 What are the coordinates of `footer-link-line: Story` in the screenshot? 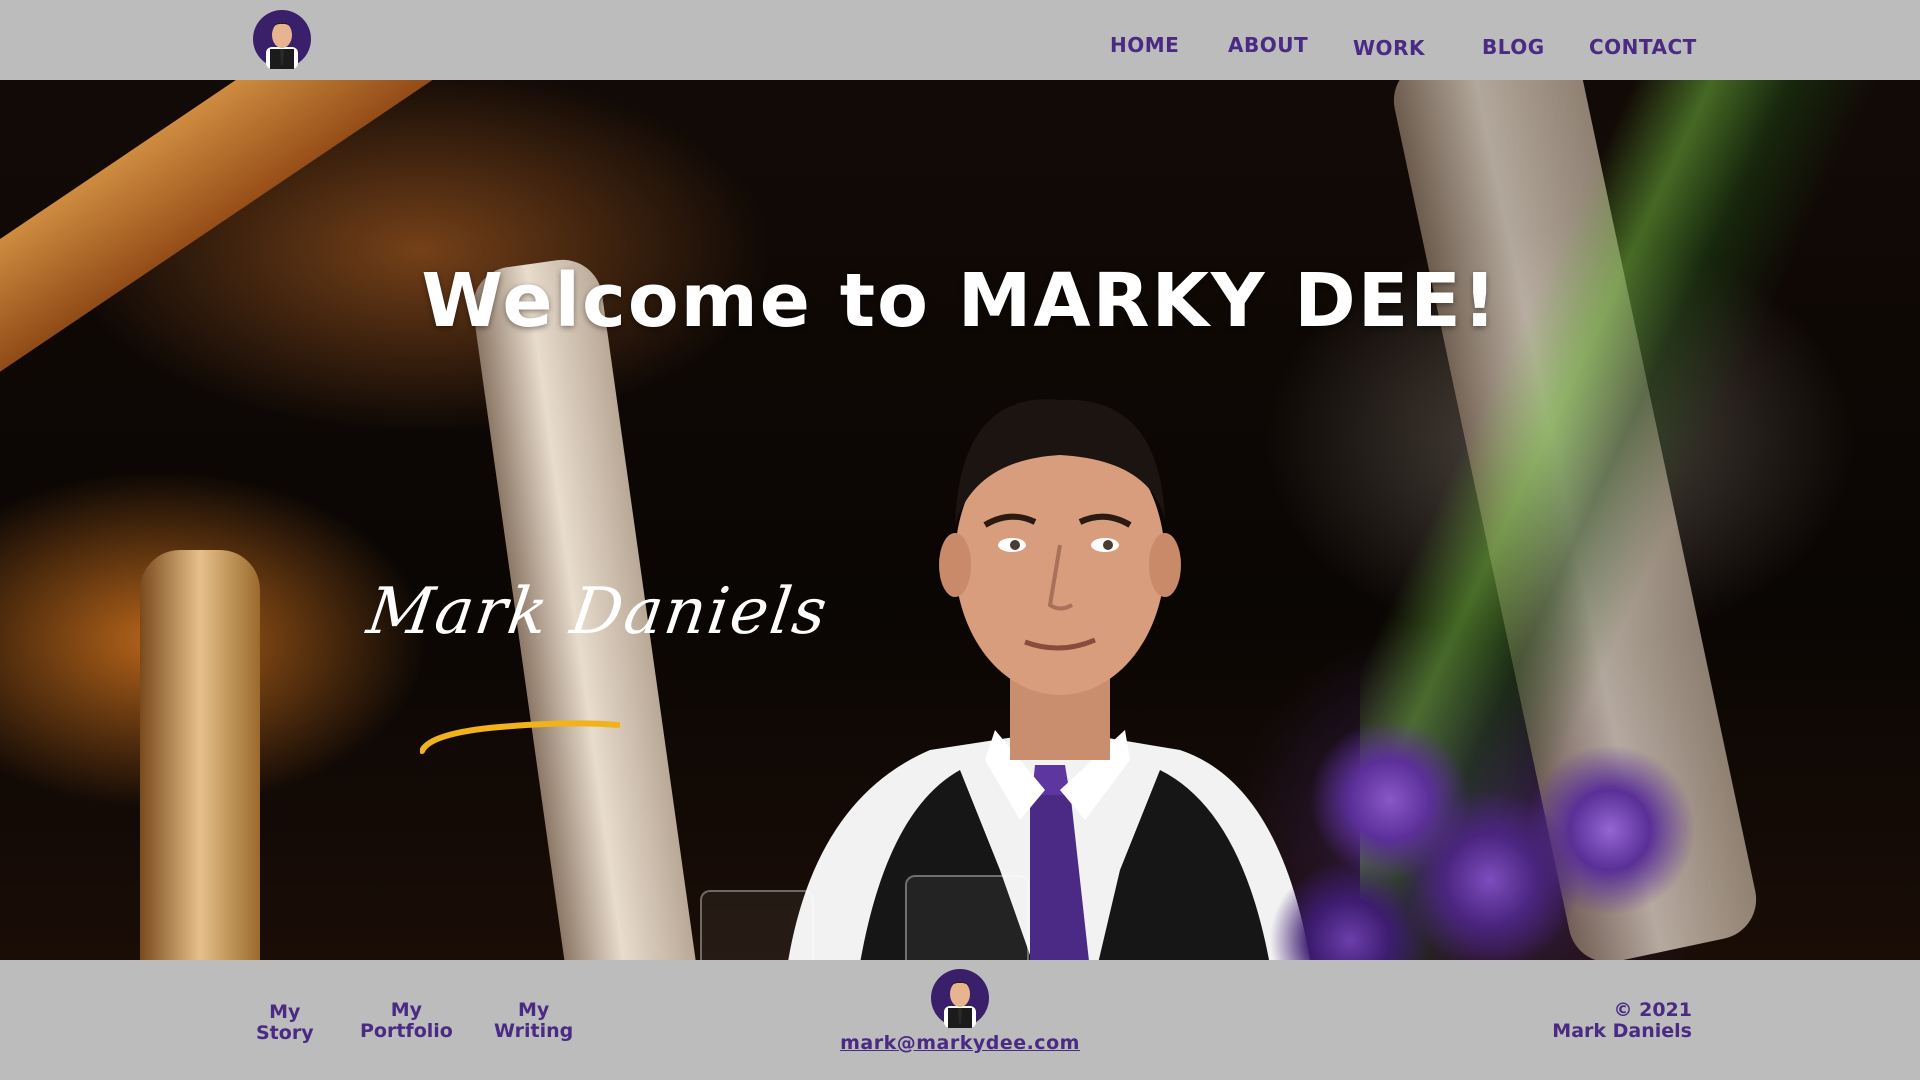 It's located at (285, 1033).